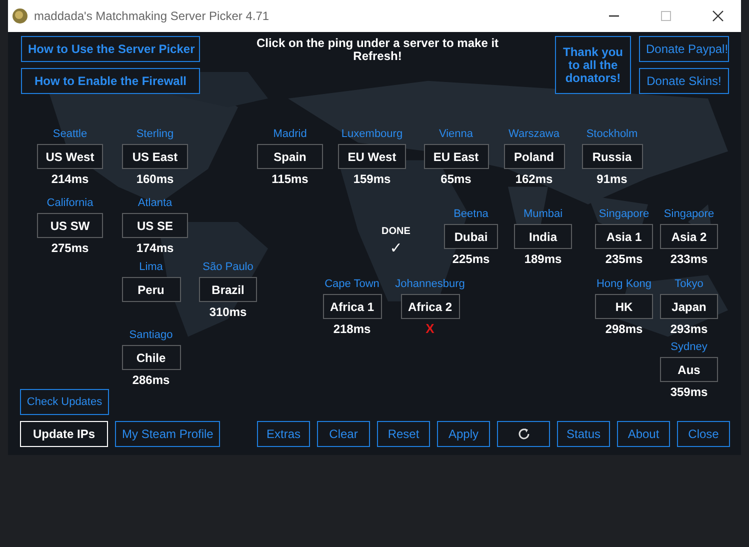  Describe the element at coordinates (352, 329) in the screenshot. I see `ping-label: 218ms` at that location.